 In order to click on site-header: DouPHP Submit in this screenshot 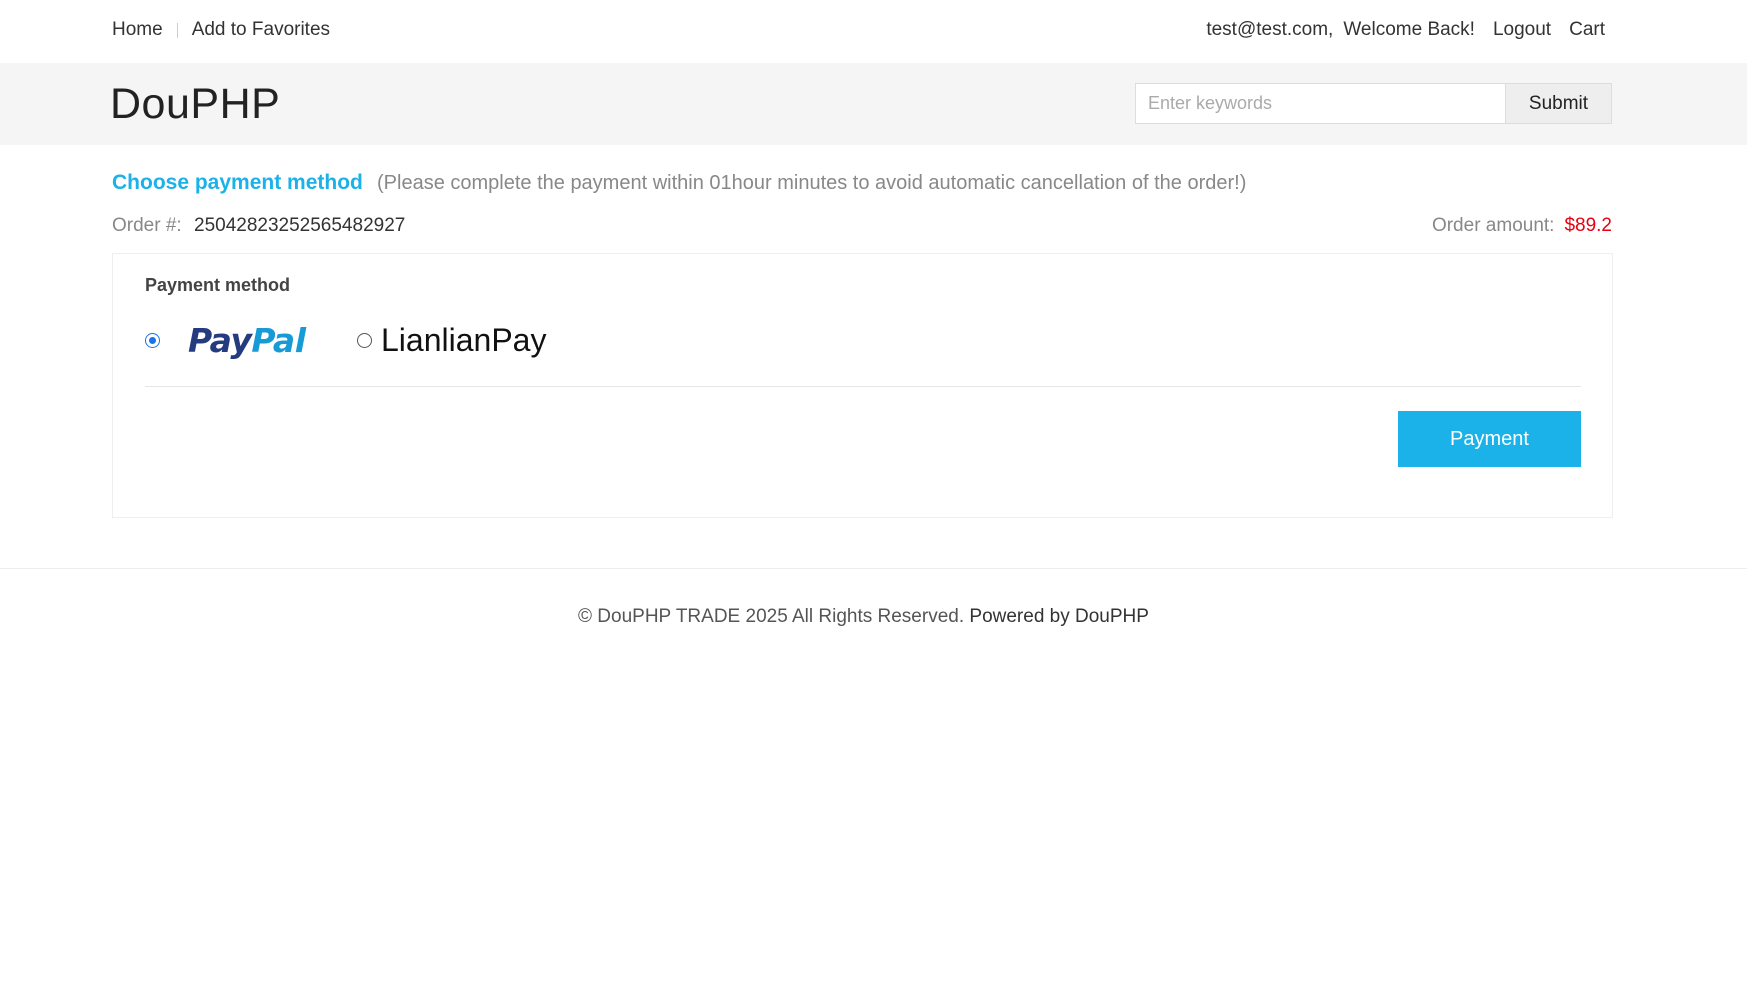, I will do `click(873, 104)`.